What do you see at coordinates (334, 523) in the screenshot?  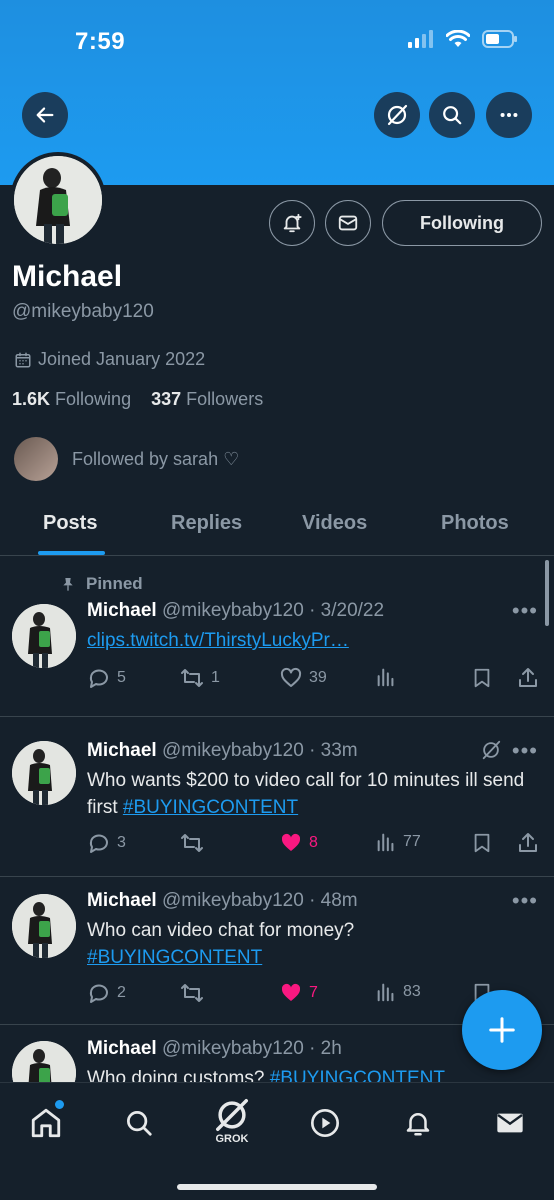 I see `tab-videos: Videos` at bounding box center [334, 523].